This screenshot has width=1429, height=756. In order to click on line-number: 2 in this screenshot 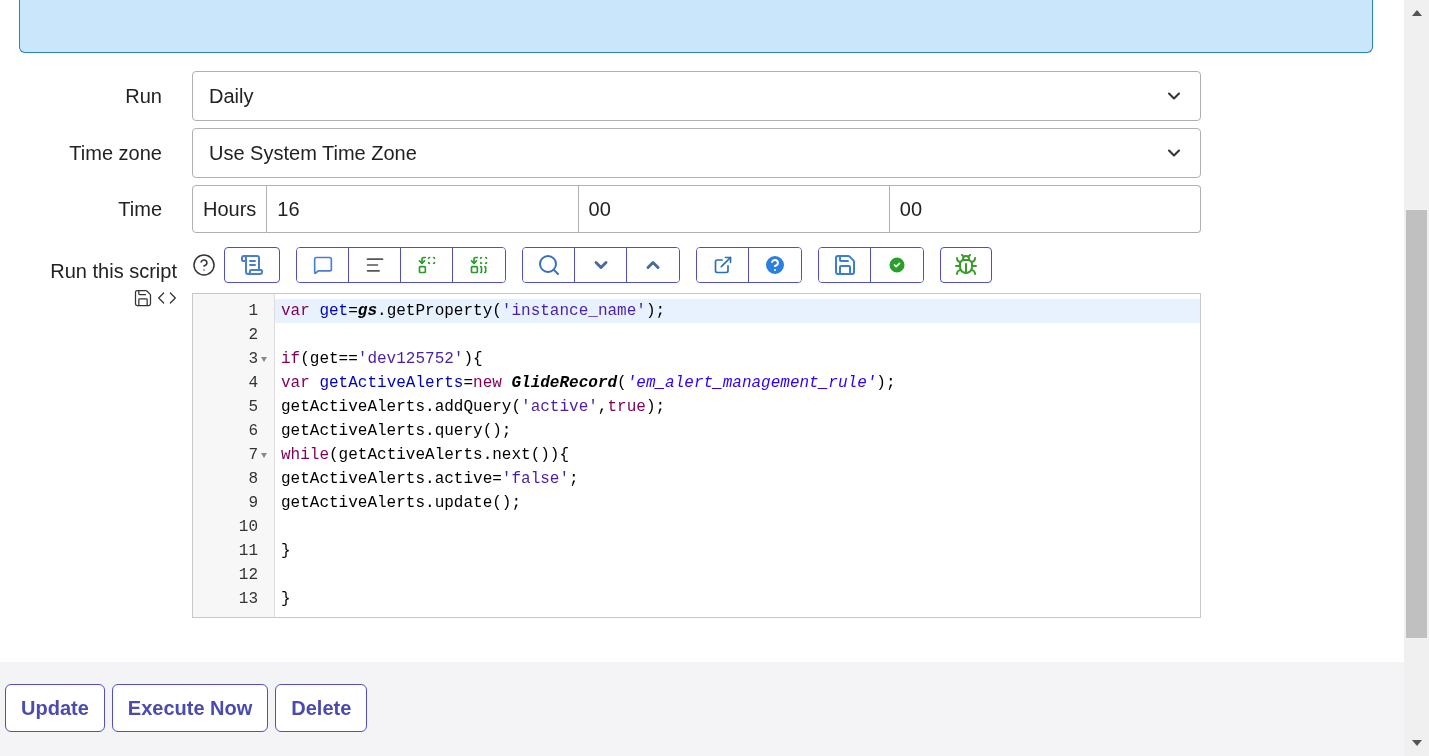, I will do `click(253, 335)`.